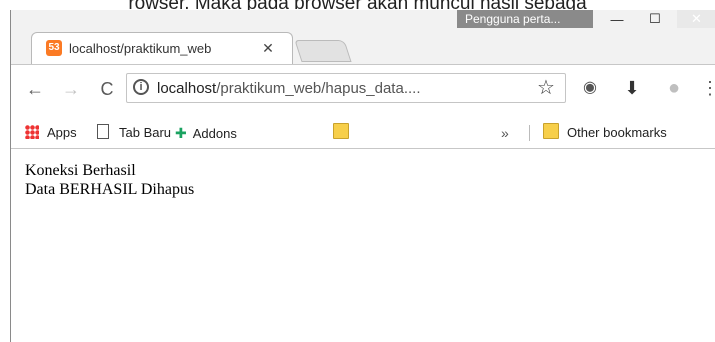 Image resolution: width=715 pixels, height=342 pixels. I want to click on new-tab-button, so click(323, 51).